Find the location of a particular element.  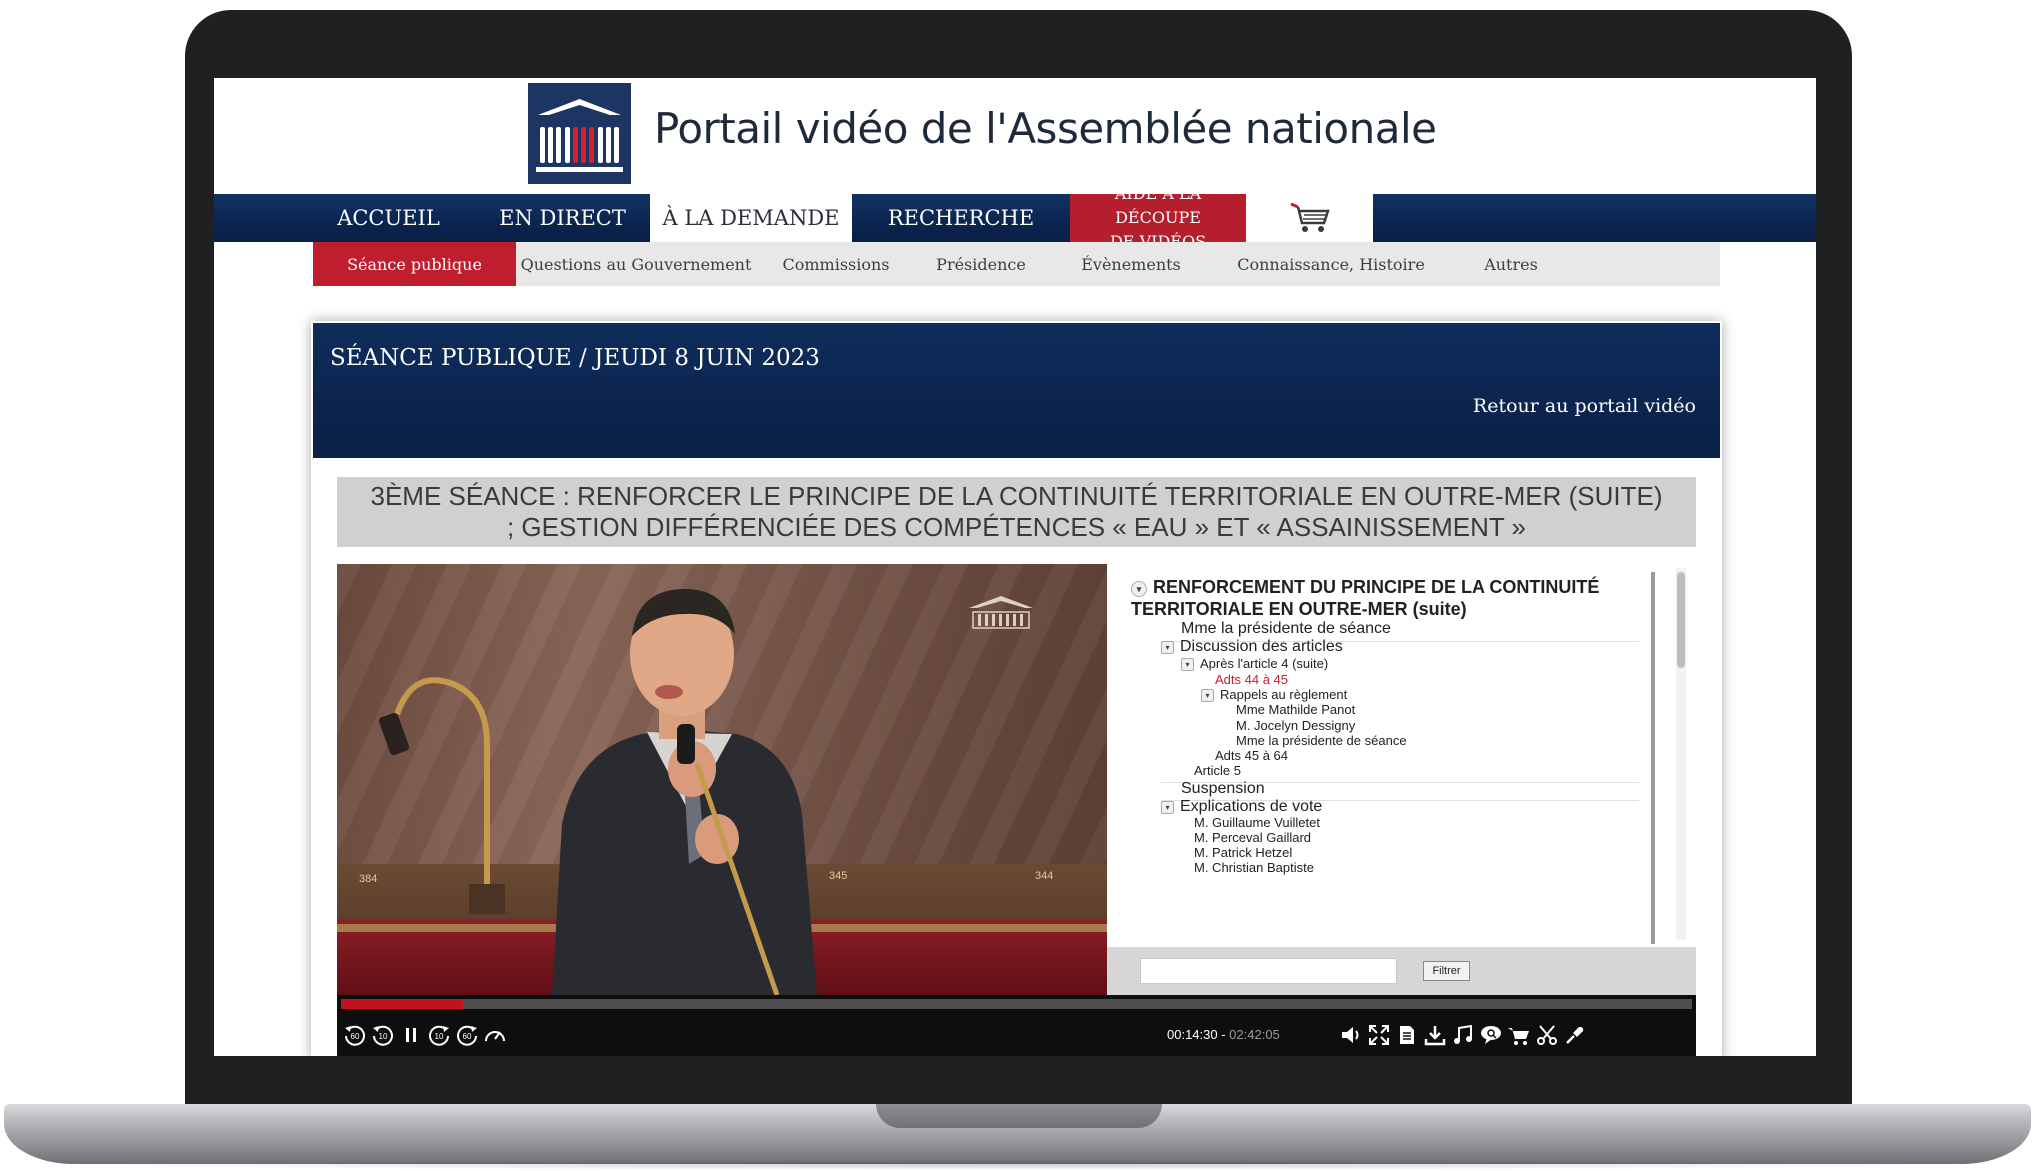

chapter-item: M. Jocelyn Dessigny is located at coordinates (1295, 725).